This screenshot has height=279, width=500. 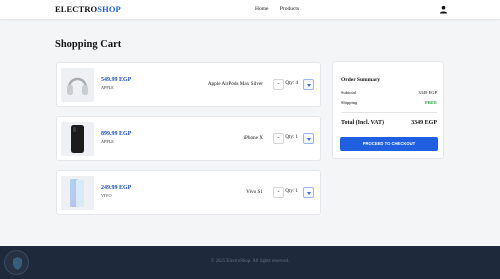 What do you see at coordinates (349, 102) in the screenshot?
I see `shipping-label: Shipping` at bounding box center [349, 102].